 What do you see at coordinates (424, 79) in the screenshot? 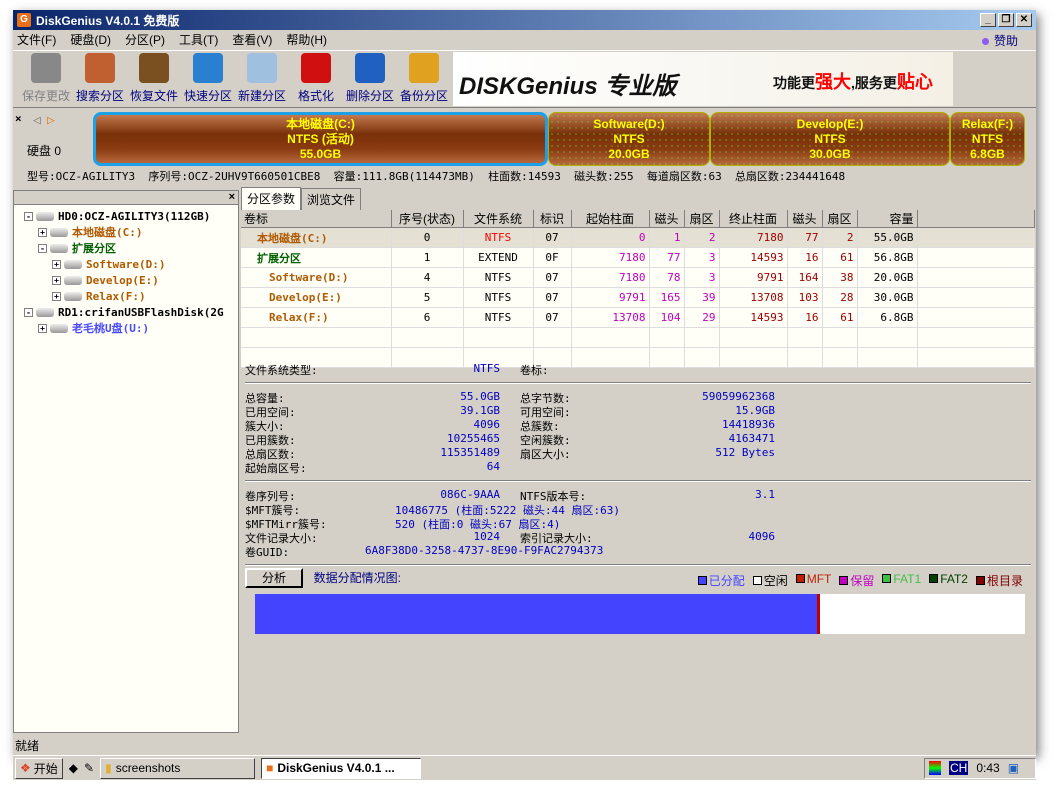
I see `toolbar-button: 备份分区` at bounding box center [424, 79].